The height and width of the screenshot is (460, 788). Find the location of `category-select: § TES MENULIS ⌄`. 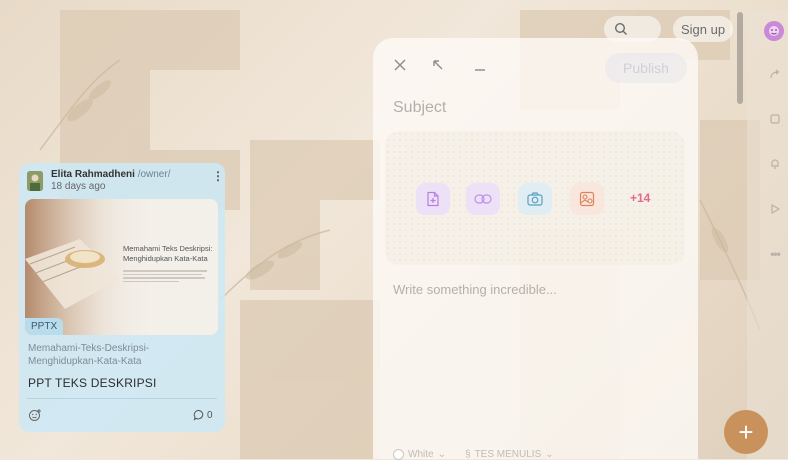

category-select: § TES MENULIS ⌄ is located at coordinates (509, 454).